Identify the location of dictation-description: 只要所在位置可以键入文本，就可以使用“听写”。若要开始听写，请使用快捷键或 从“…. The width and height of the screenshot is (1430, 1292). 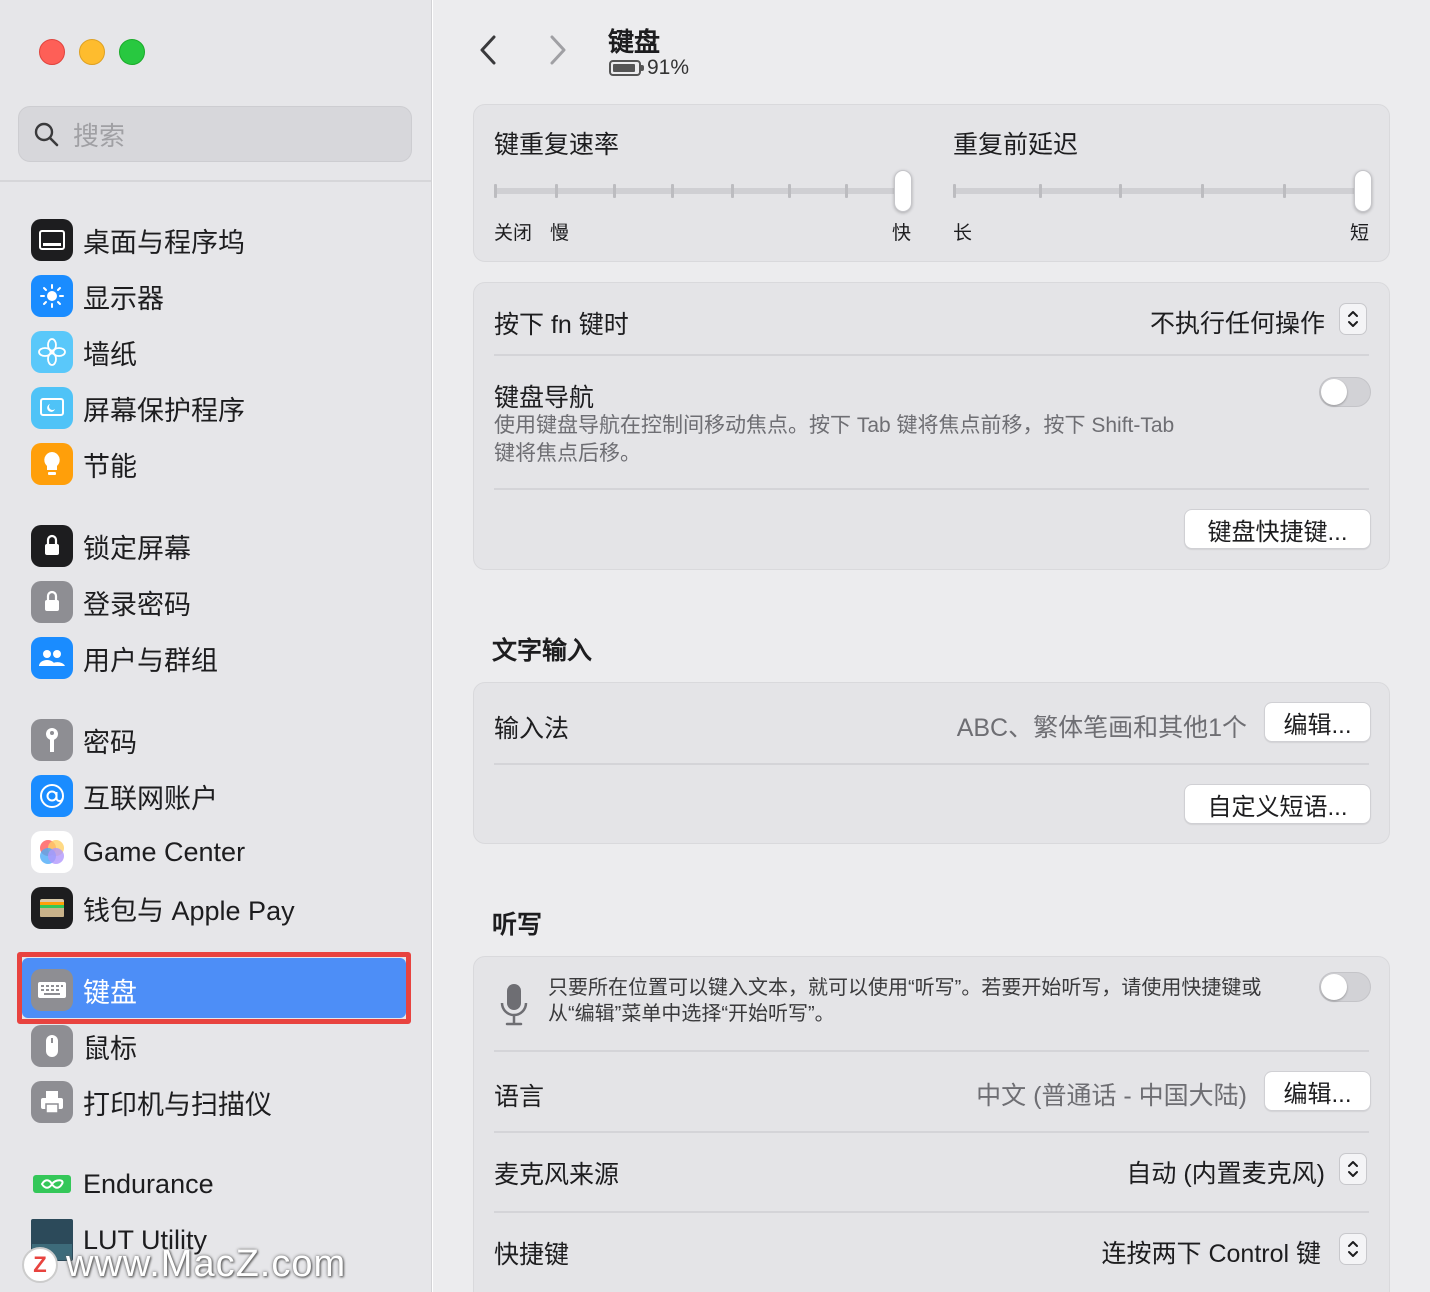
(928, 1001).